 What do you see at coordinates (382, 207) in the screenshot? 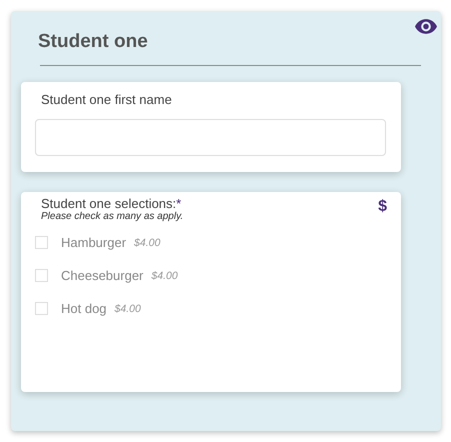
I see `currency-symbol: $` at bounding box center [382, 207].